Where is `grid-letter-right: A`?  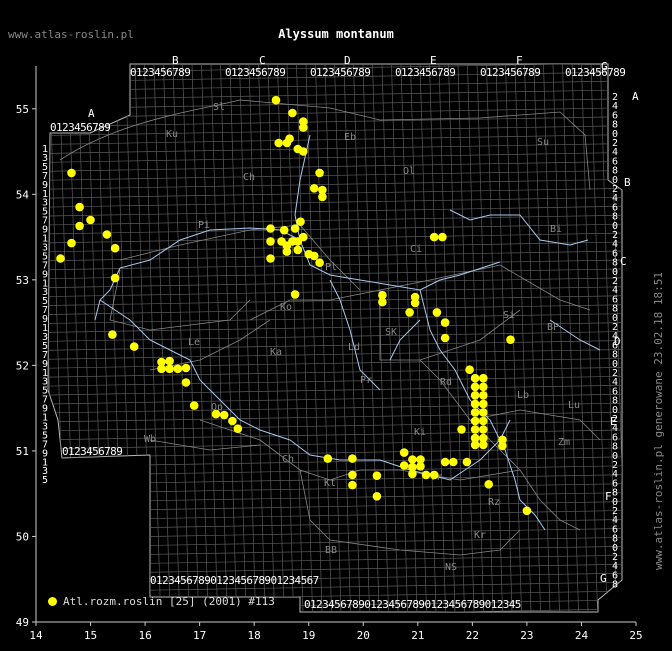
grid-letter-right: A is located at coordinates (635, 96).